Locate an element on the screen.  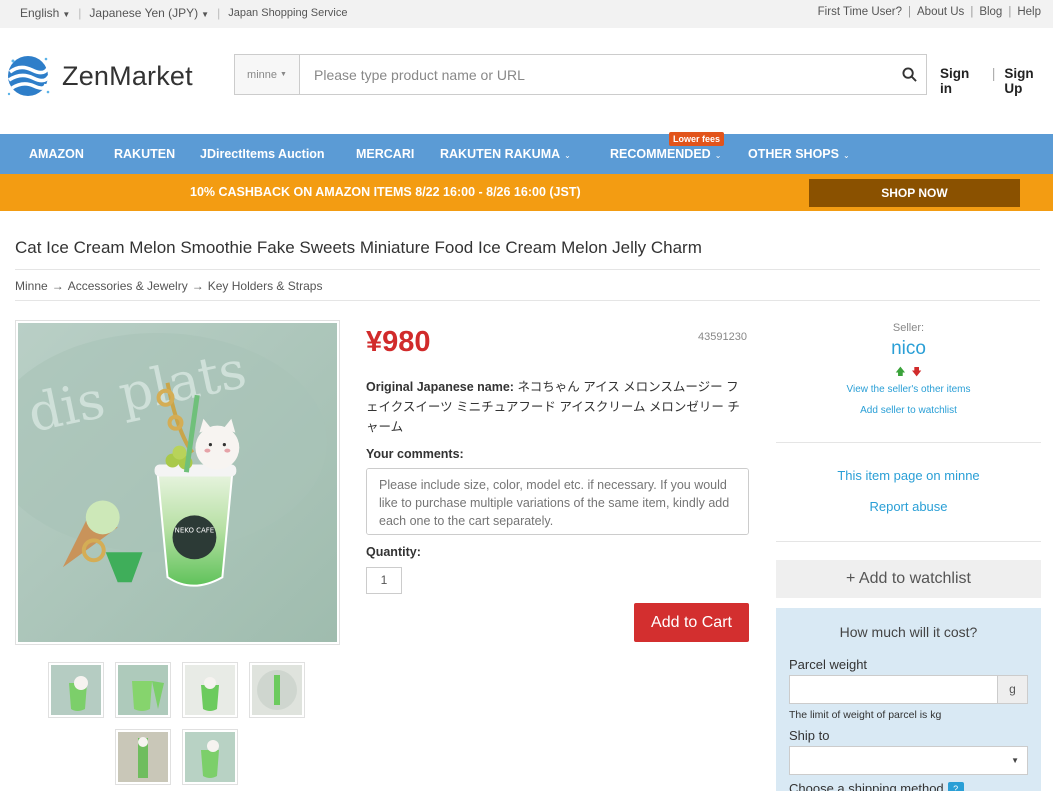
nav-item-amazon: AMAZON is located at coordinates (56, 154).